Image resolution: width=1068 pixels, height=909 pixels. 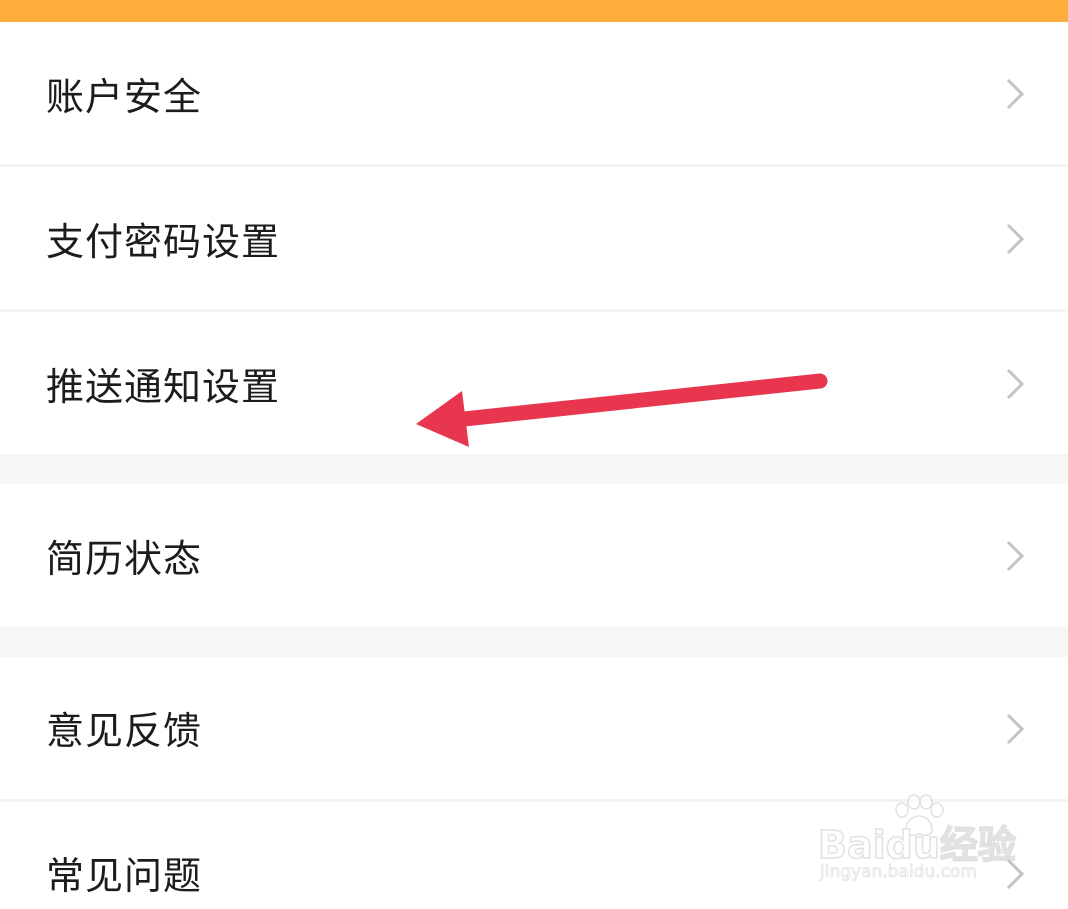 What do you see at coordinates (124, 97) in the screenshot?
I see `menu-item-label: 账户安全` at bounding box center [124, 97].